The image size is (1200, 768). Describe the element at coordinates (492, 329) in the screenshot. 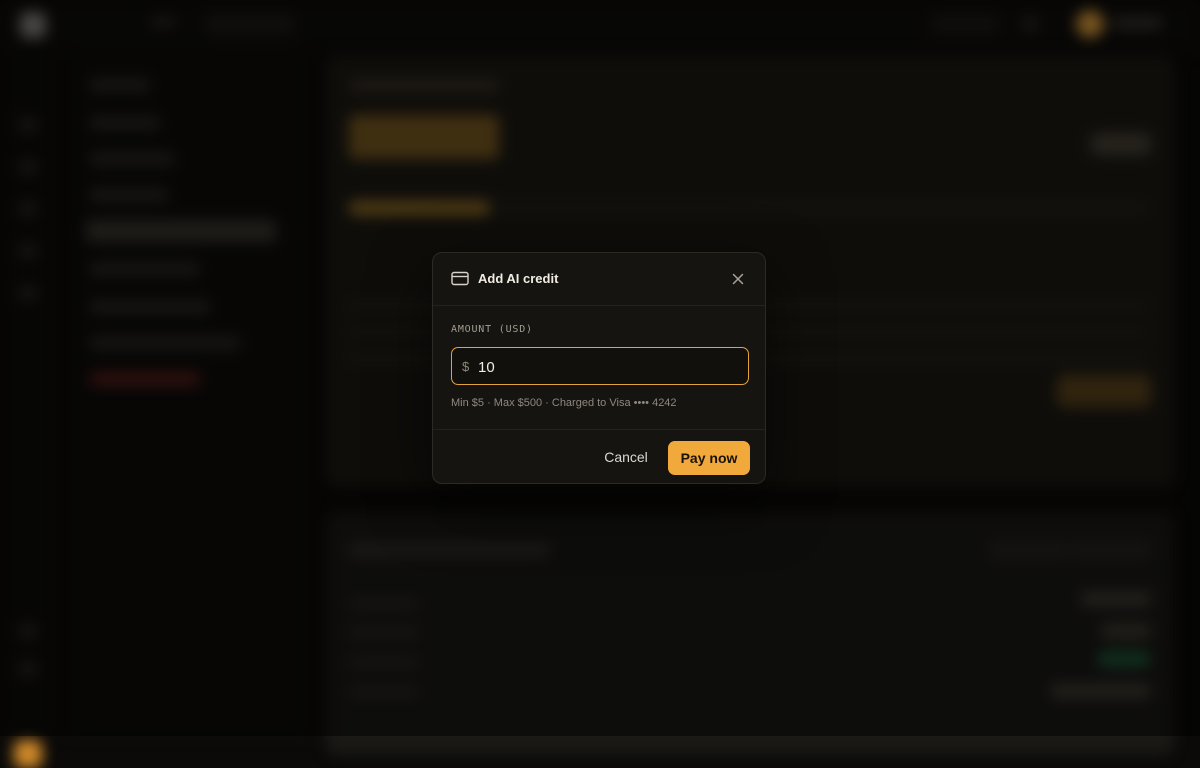

I see `amount-label: AMOUNT (USD)` at that location.